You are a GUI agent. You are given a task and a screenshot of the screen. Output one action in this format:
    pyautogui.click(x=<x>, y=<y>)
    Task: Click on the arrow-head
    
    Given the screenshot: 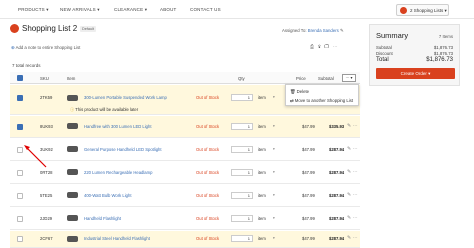 What is the action you would take?
    pyautogui.click(x=27, y=147)
    